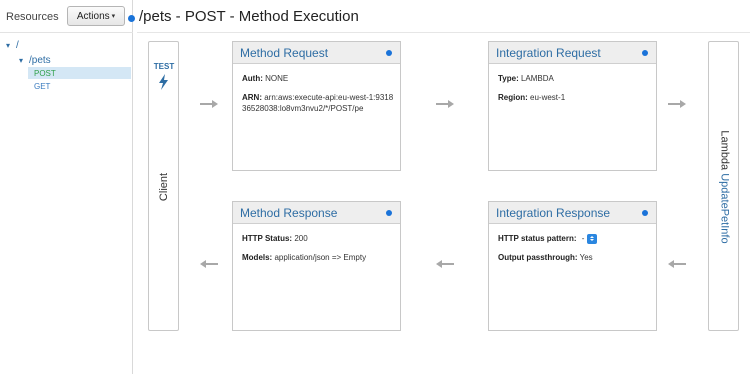 The image size is (750, 374). I want to click on card-header: Integration Response, so click(572, 213).